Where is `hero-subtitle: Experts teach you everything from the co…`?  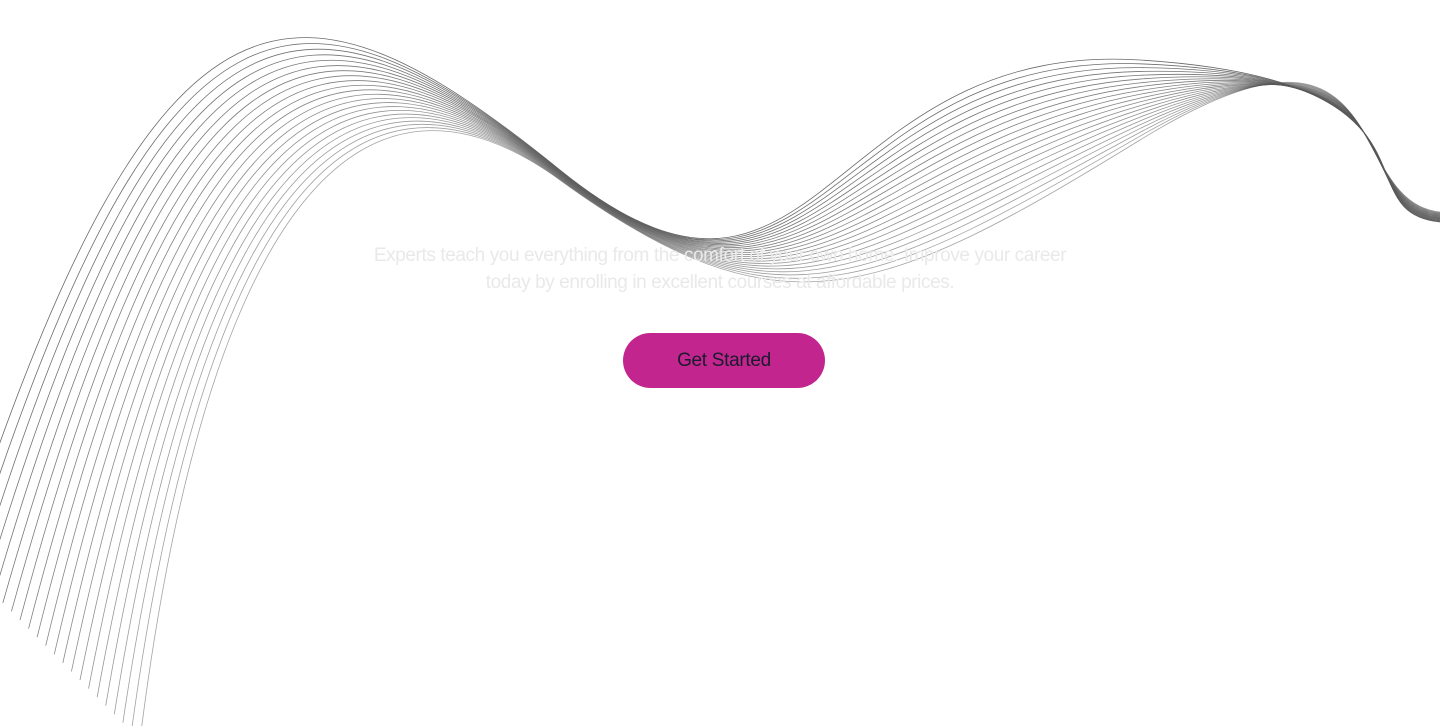 hero-subtitle: Experts teach you everything from the co… is located at coordinates (720, 269).